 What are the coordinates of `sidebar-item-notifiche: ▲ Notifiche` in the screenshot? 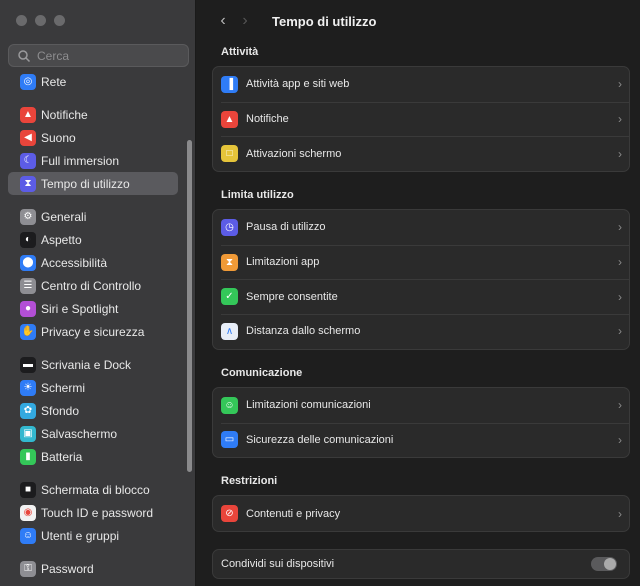 It's located at (93, 114).